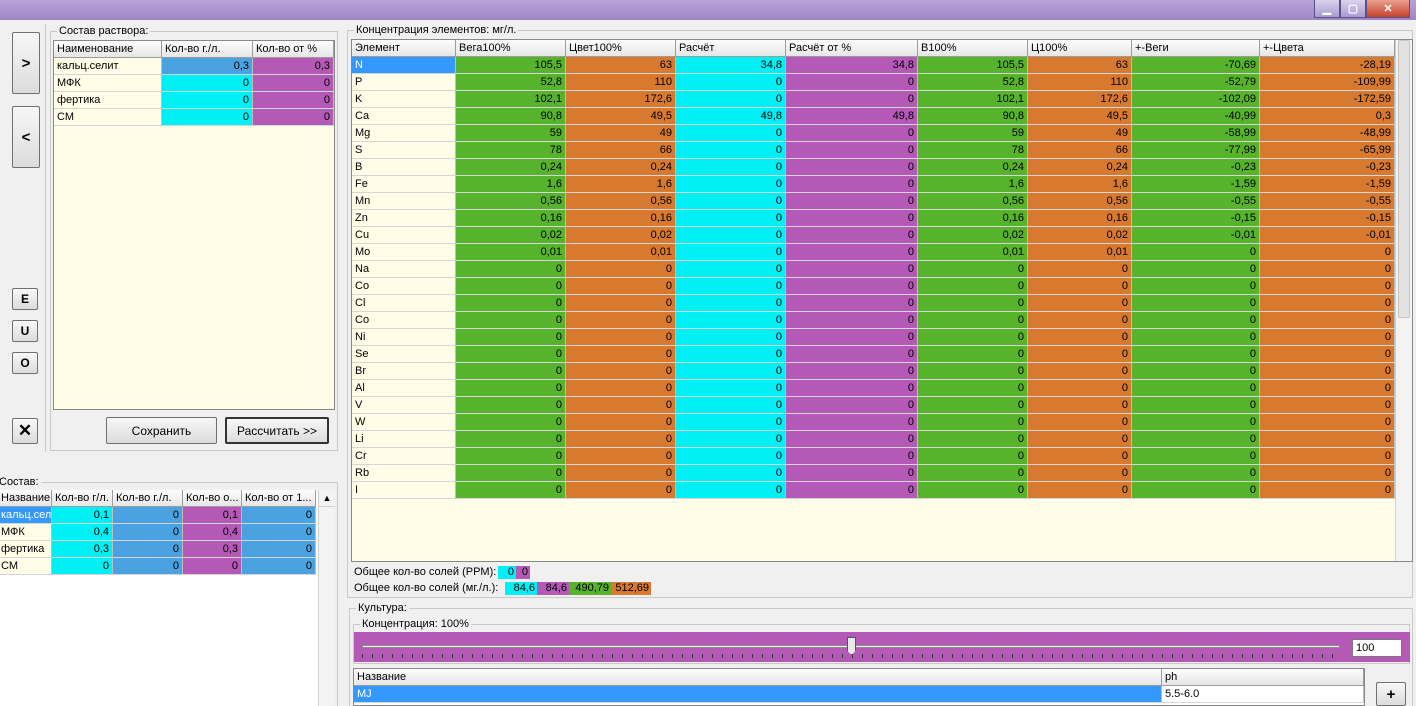 The width and height of the screenshot is (1416, 706). Describe the element at coordinates (511, 82) in the screenshot. I see `concentration-value-cell: 52,8` at that location.